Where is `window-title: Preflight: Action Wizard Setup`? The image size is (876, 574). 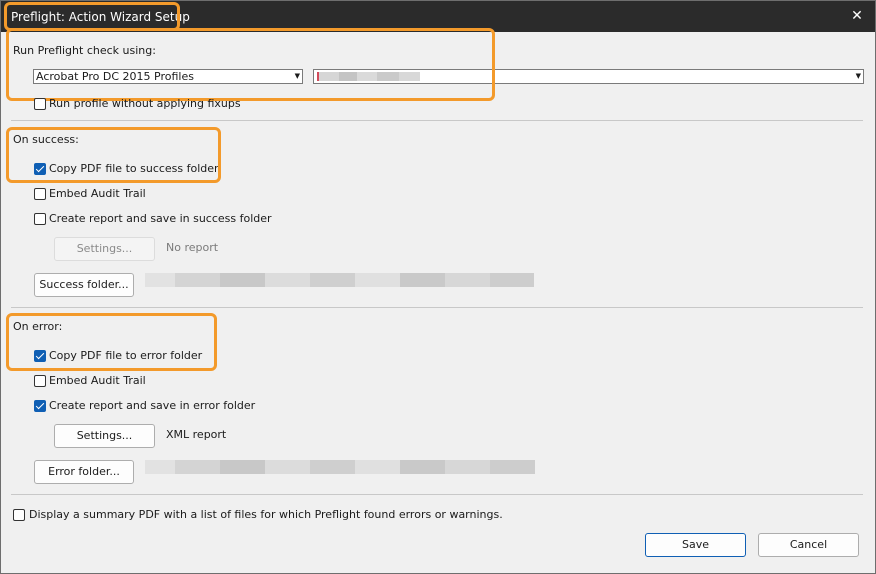
window-title: Preflight: Action Wizard Setup is located at coordinates (100, 17).